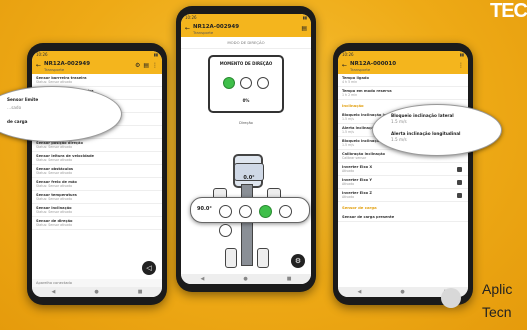  What do you see at coordinates (403, 217) in the screenshot?
I see `setting-row: Sensor de carga presente` at bounding box center [403, 217].